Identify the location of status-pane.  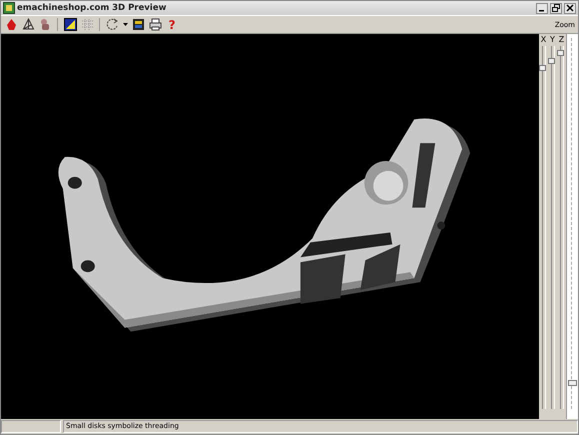
(31, 426).